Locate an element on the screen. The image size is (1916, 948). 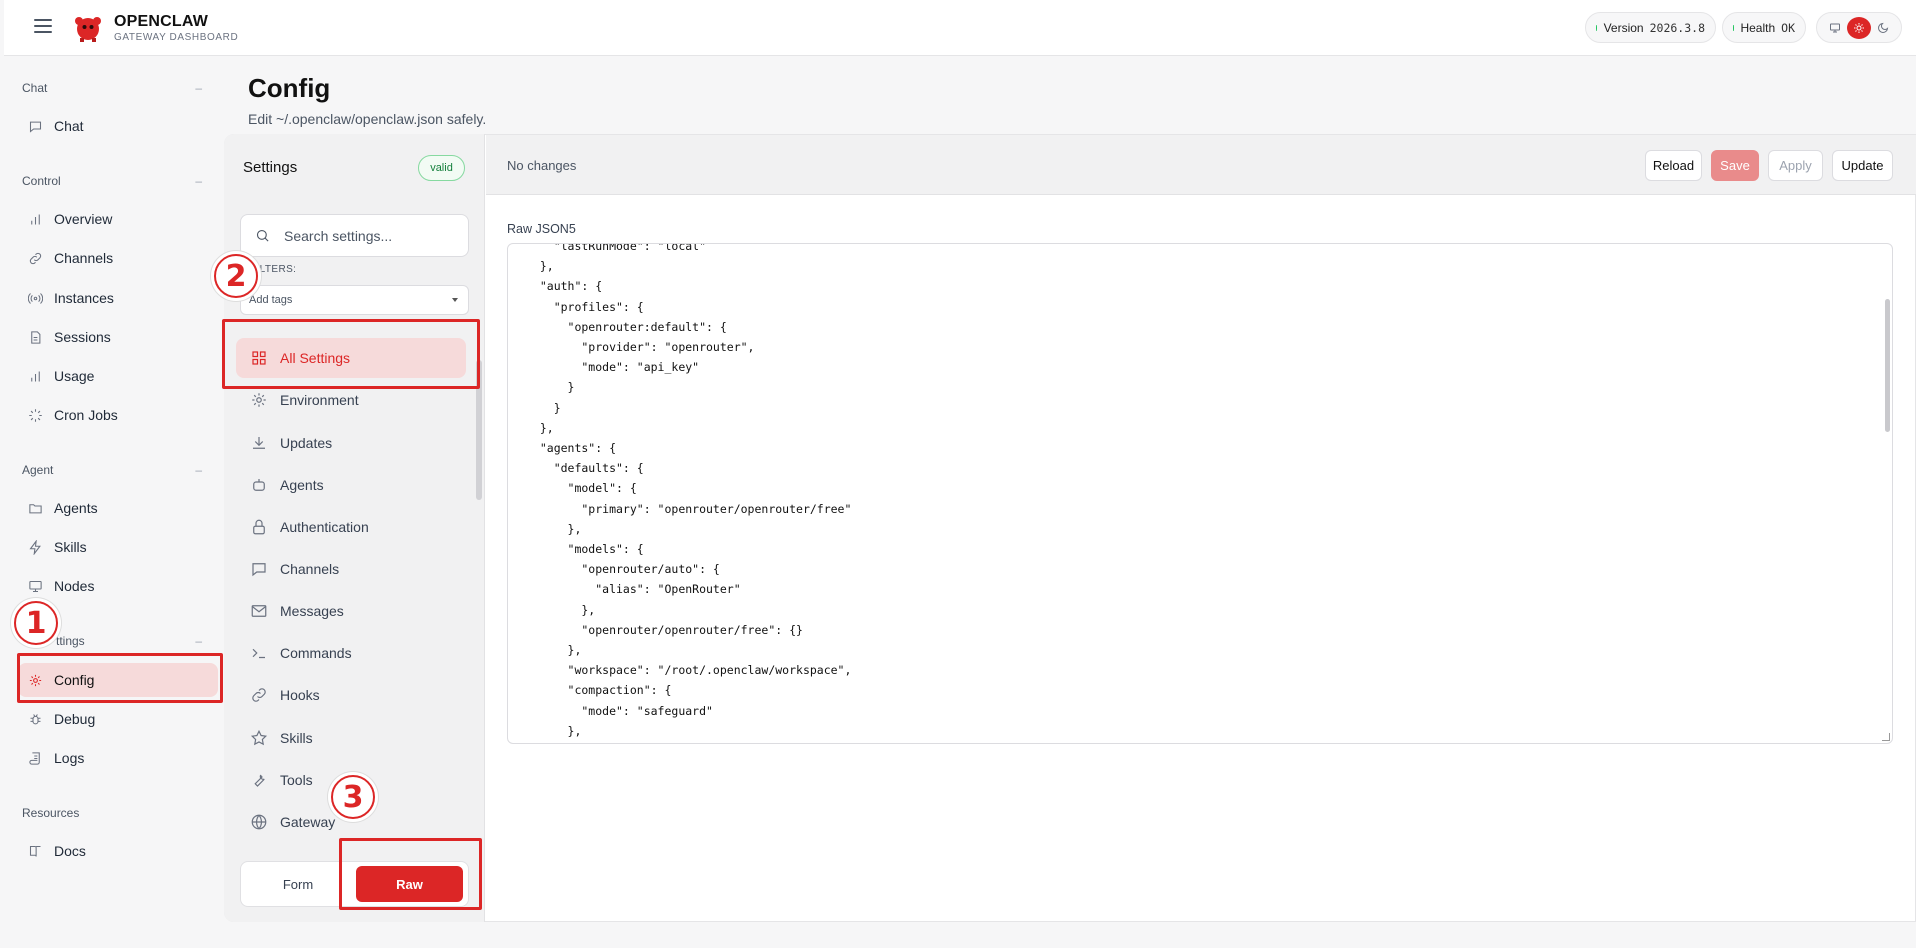
page-subtitle: Edit ~/.openclaw/openclaw.json safely. is located at coordinates (367, 119).